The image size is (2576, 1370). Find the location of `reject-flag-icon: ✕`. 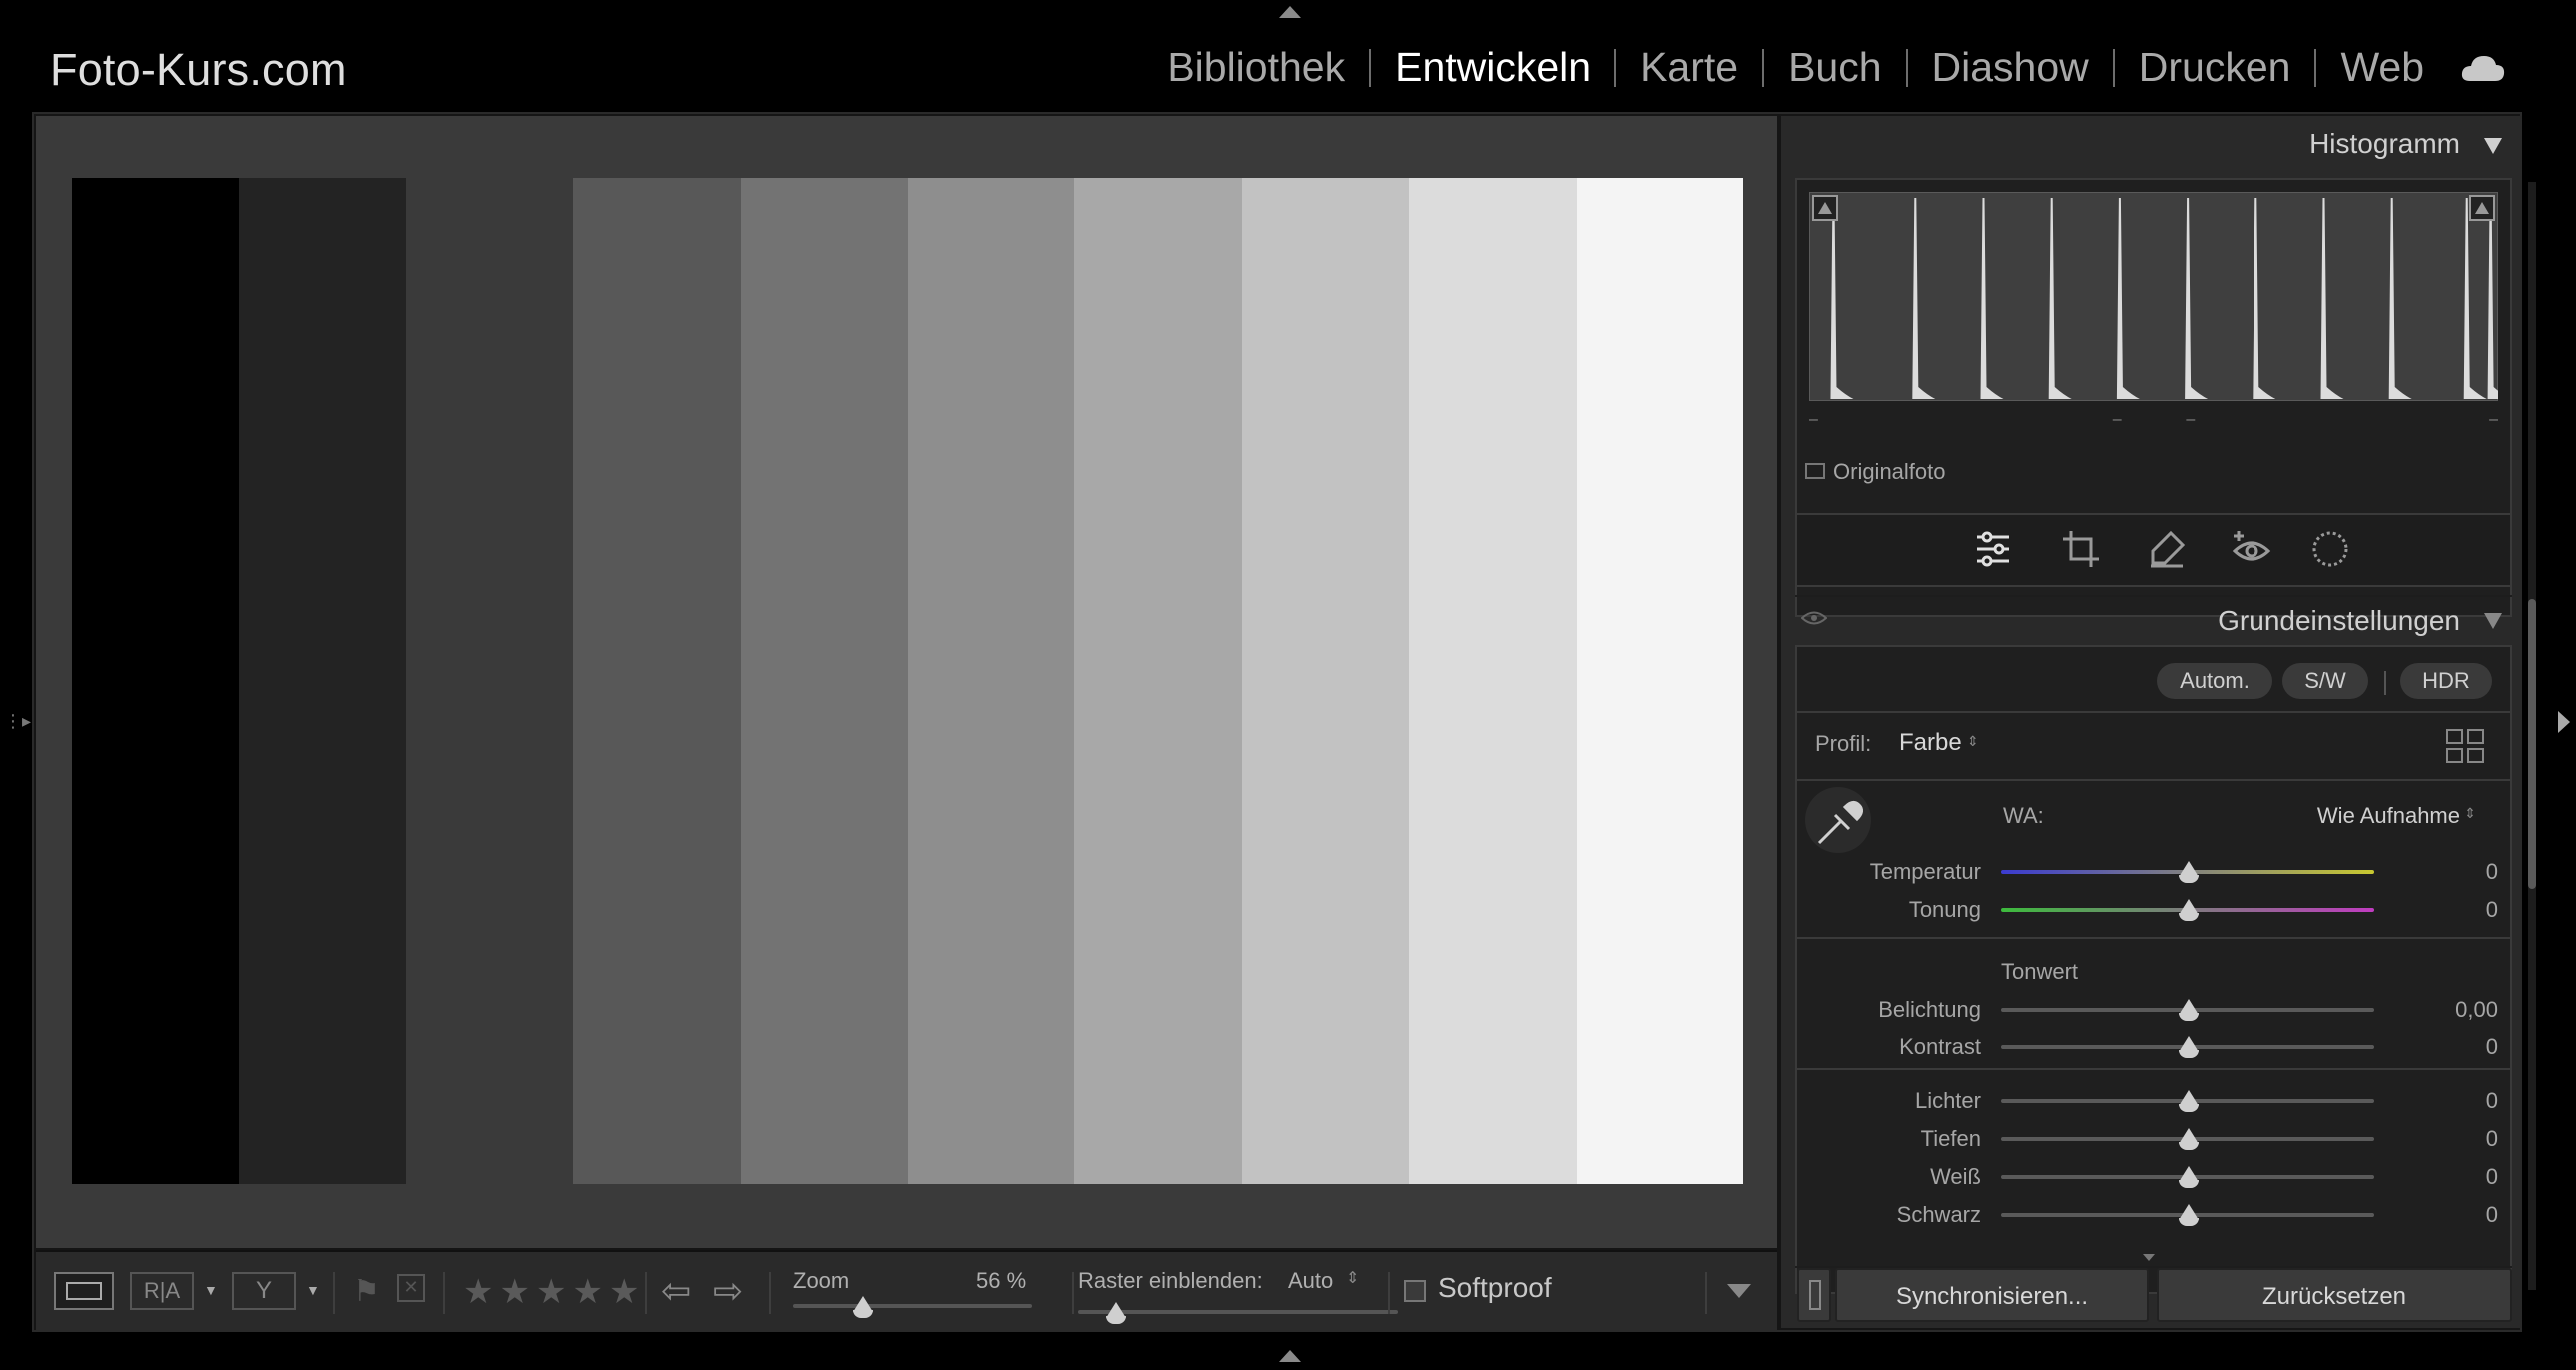

reject-flag-icon: ✕ is located at coordinates (411, 1288).